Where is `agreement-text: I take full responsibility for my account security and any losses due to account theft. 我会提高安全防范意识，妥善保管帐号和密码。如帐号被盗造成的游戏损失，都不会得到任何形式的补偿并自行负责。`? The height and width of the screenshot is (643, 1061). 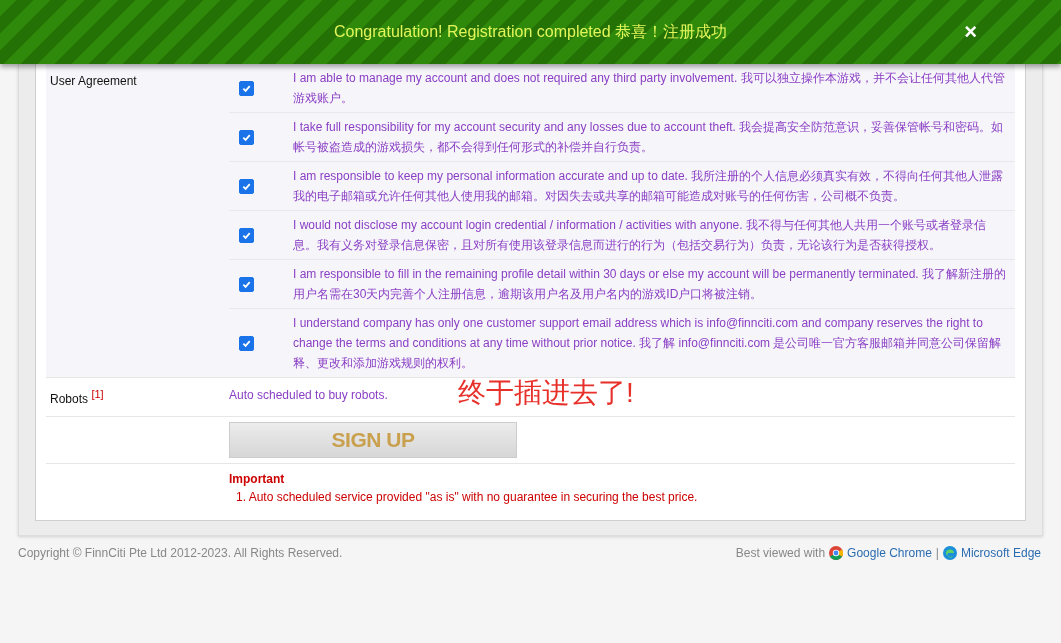 agreement-text: I take full responsibility for my account security and any losses due to account theft. 我会提高安全防范意识，妥善保管帐号和密码。如帐号被盗造成的游戏损失，都不会得到任何形式的补偿并自行负责。 is located at coordinates (649, 137).